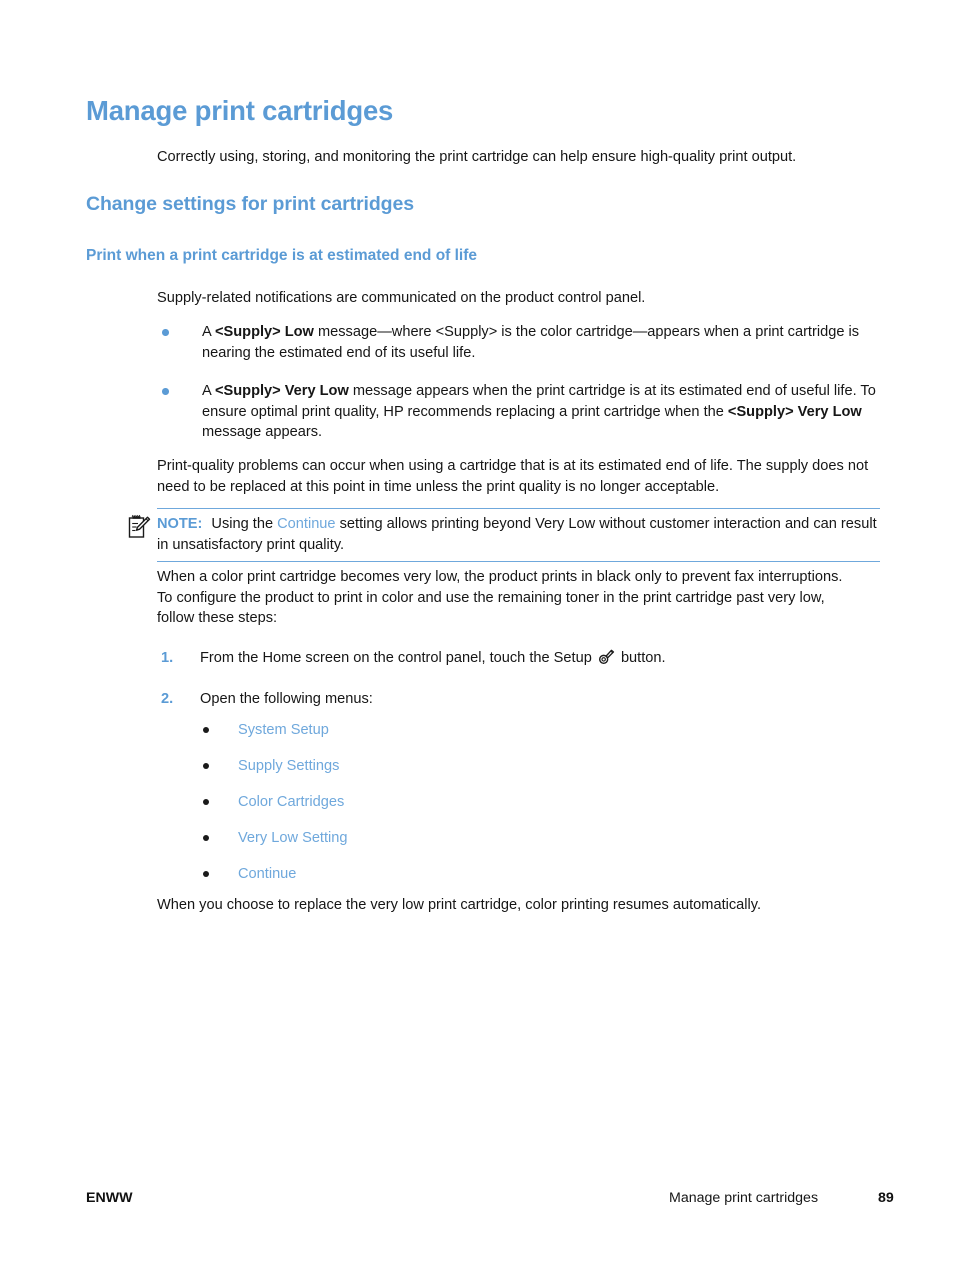 The width and height of the screenshot is (954, 1270). Describe the element at coordinates (180, 524) in the screenshot. I see `note-label: NOTE:` at that location.